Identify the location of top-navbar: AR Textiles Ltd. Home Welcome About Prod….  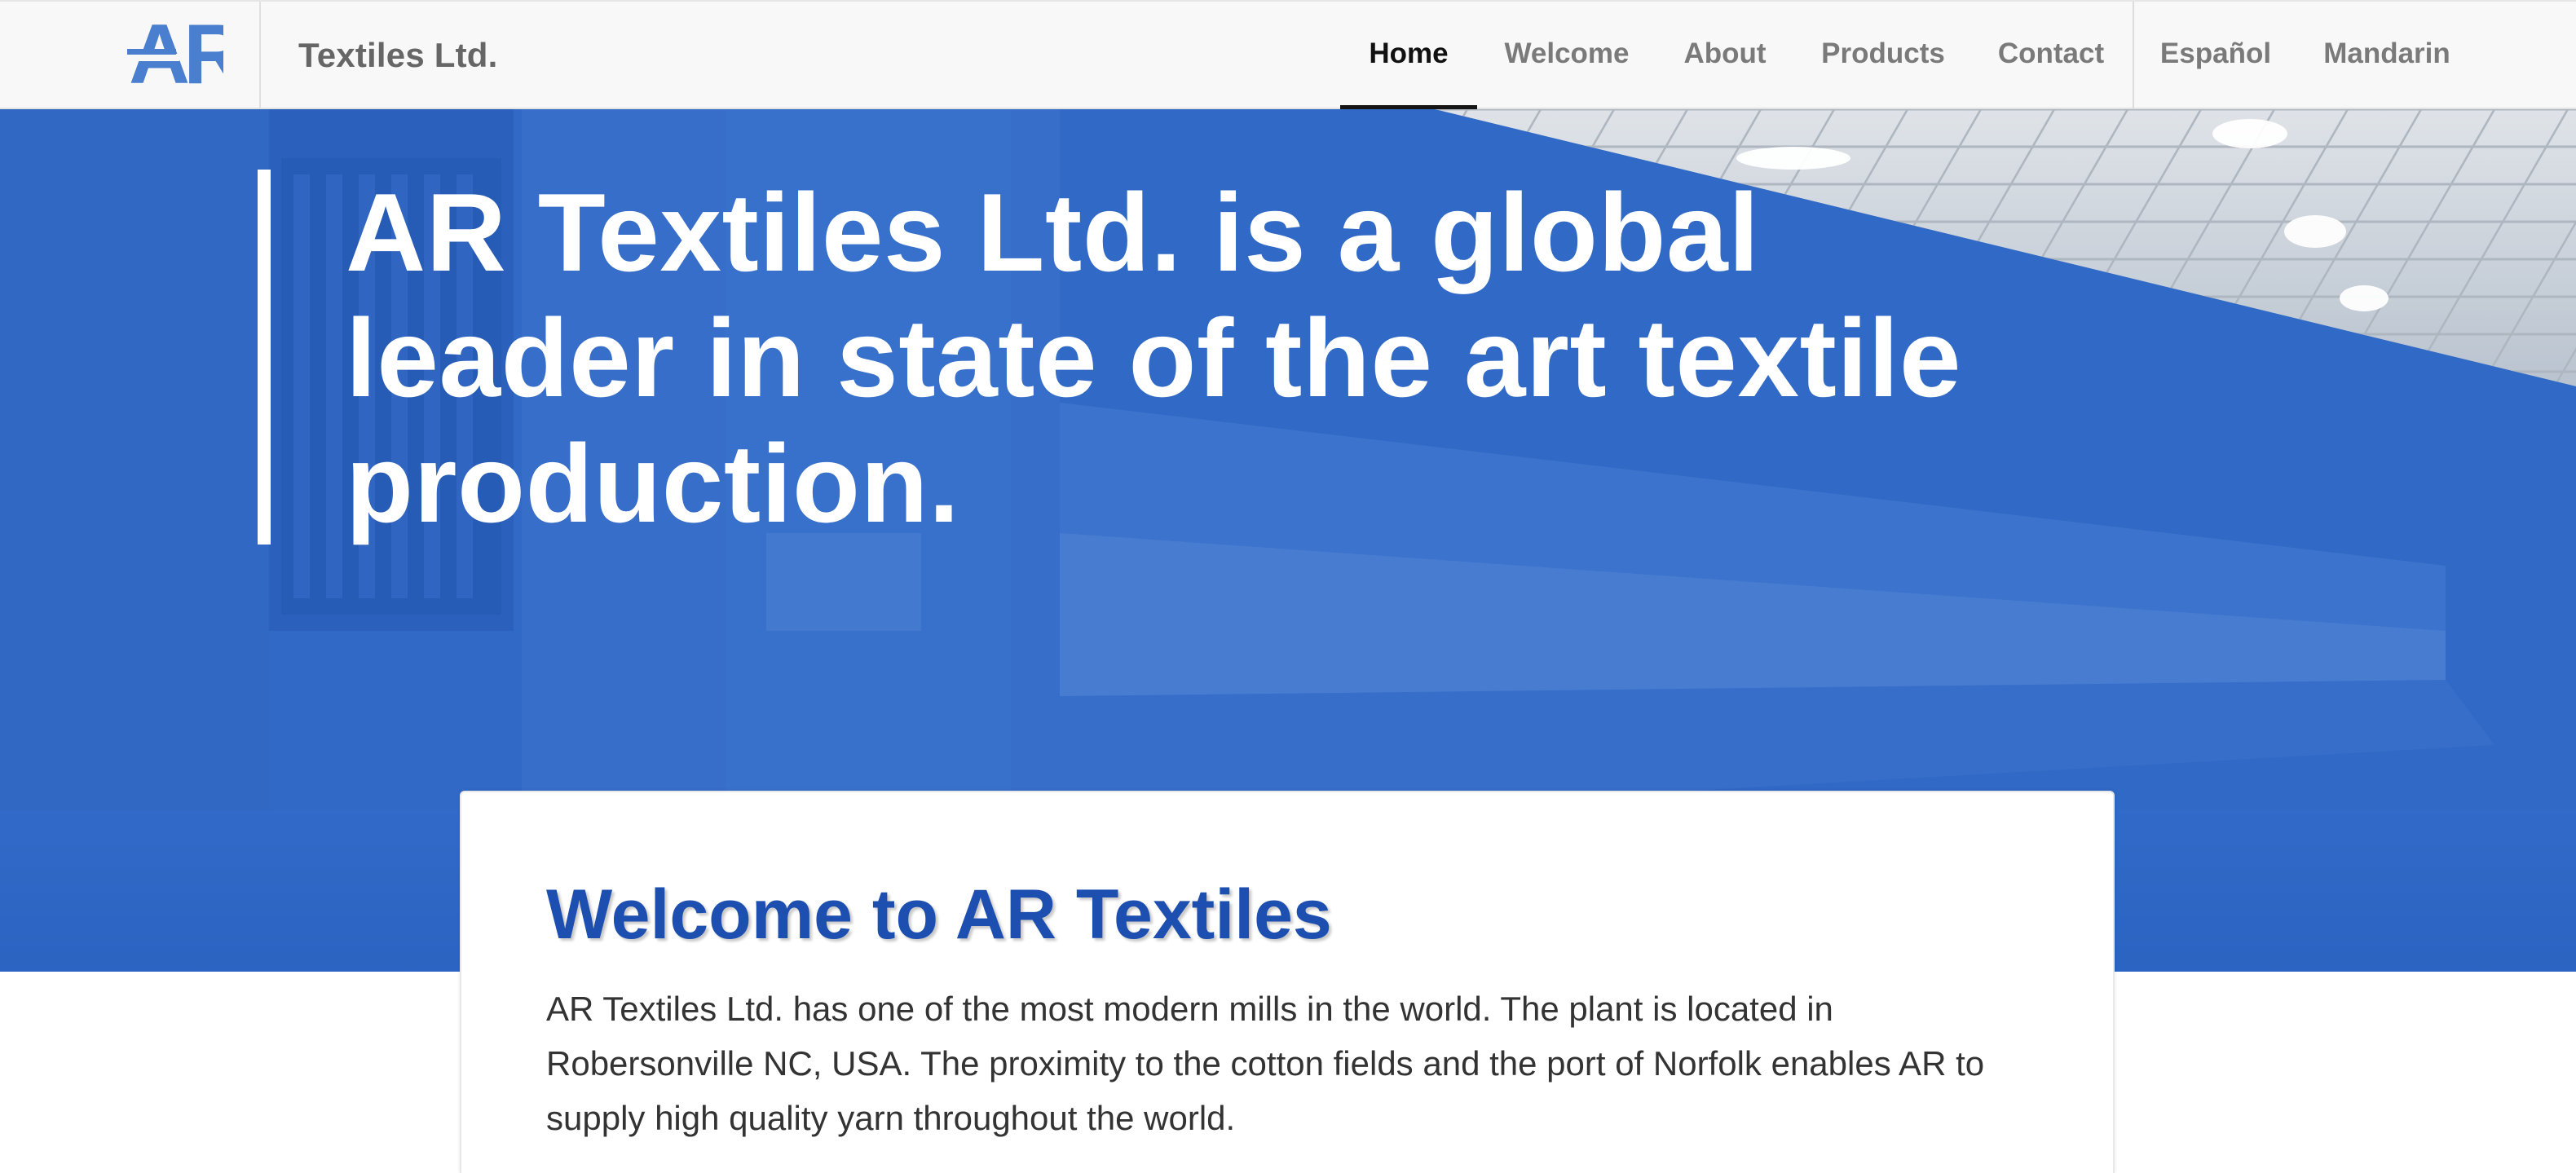
(1288, 55).